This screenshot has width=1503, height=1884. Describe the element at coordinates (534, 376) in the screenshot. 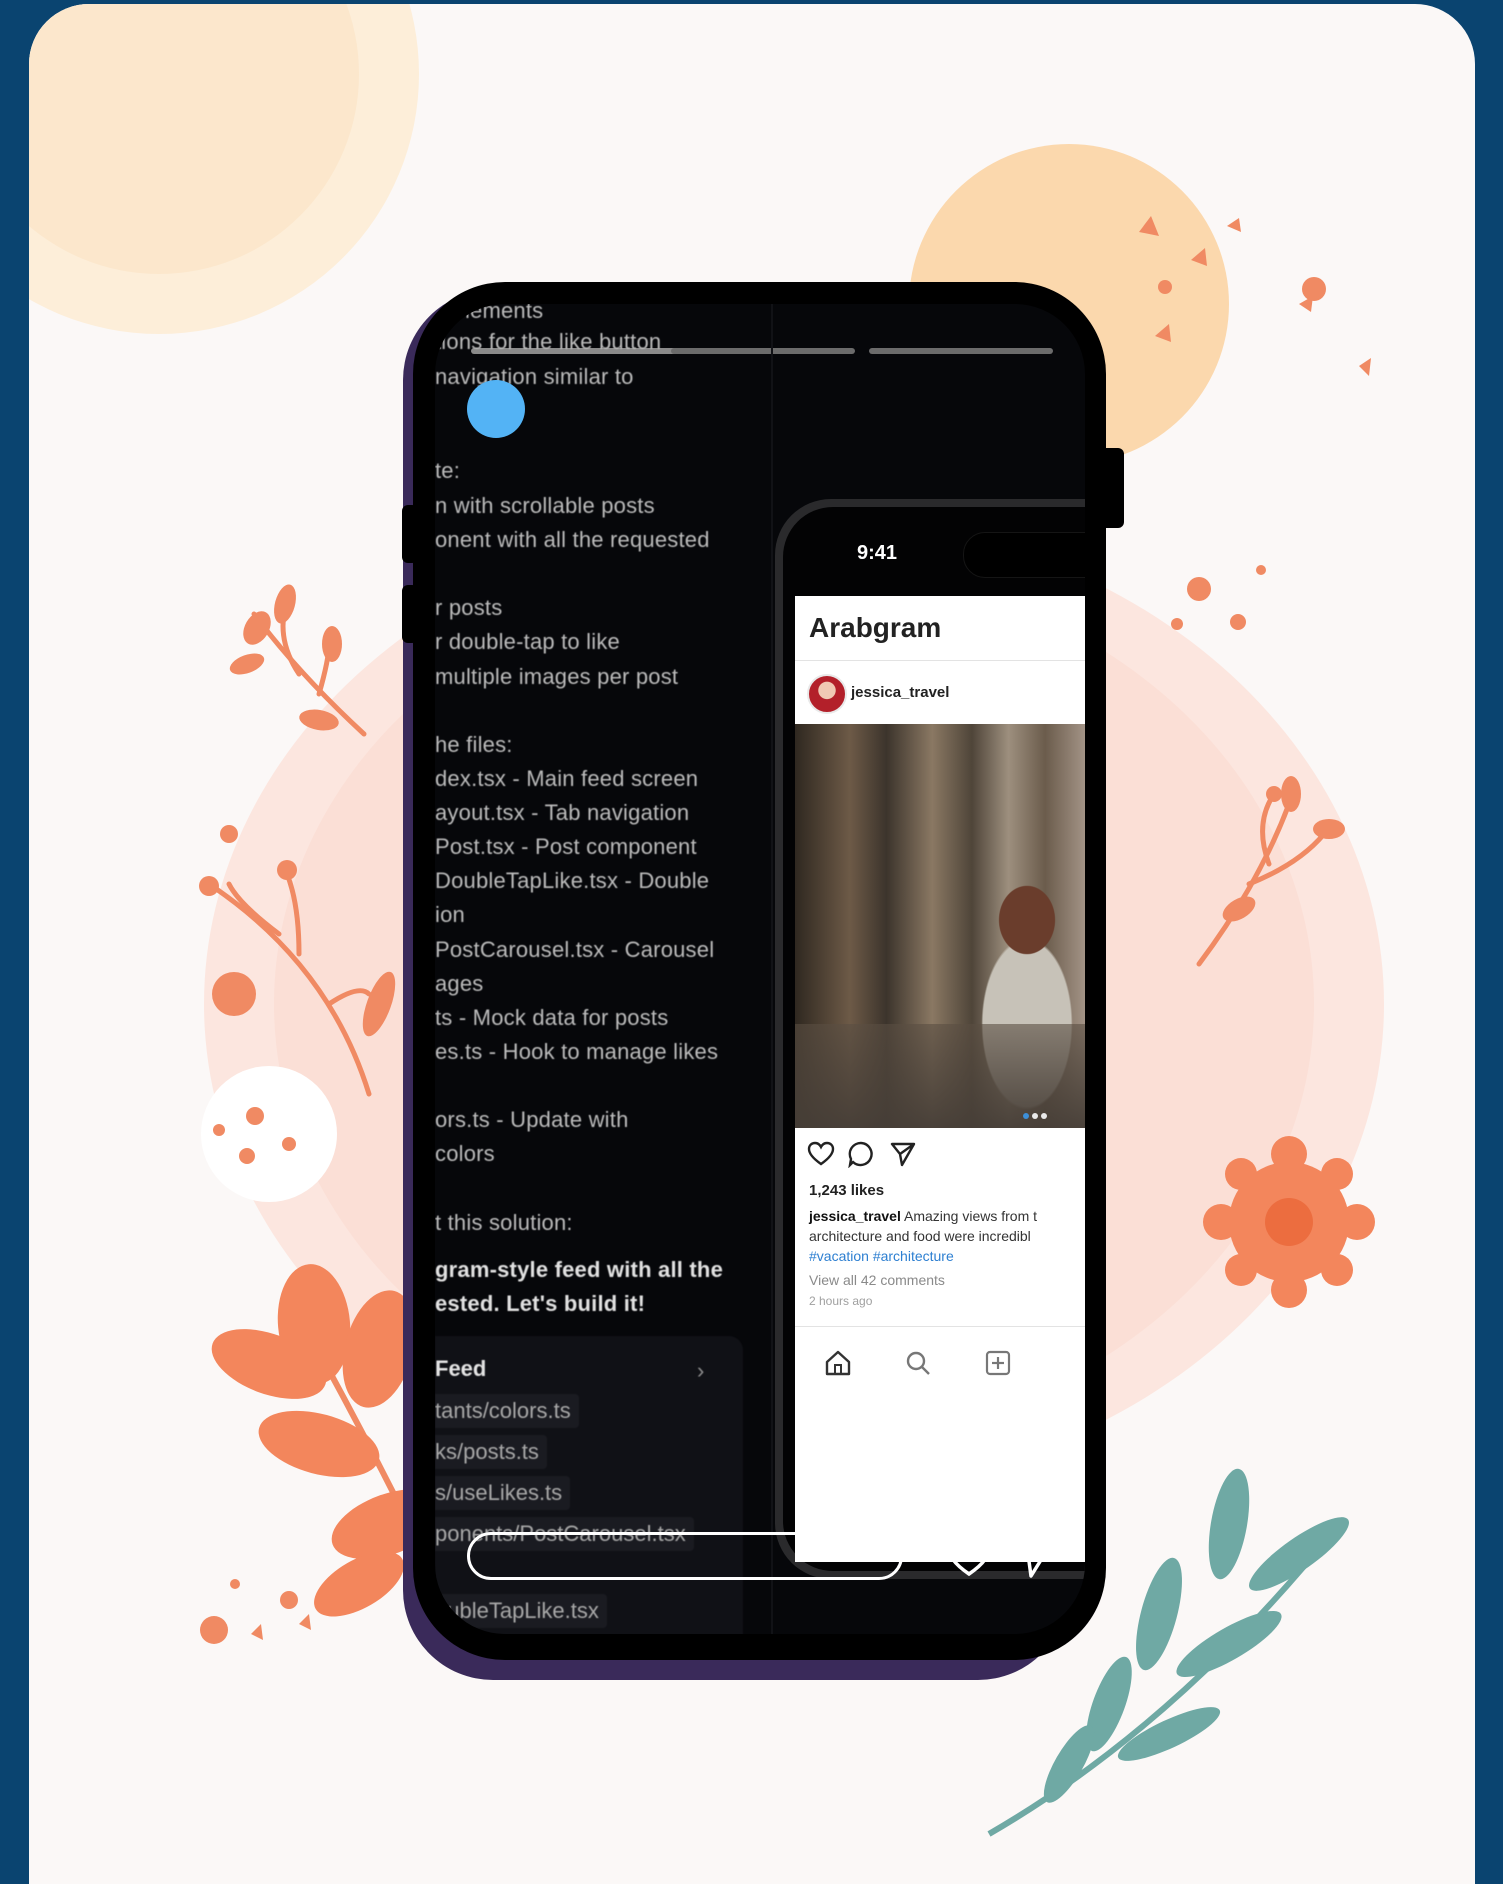

I see `chat-line: navigation similar to` at that location.